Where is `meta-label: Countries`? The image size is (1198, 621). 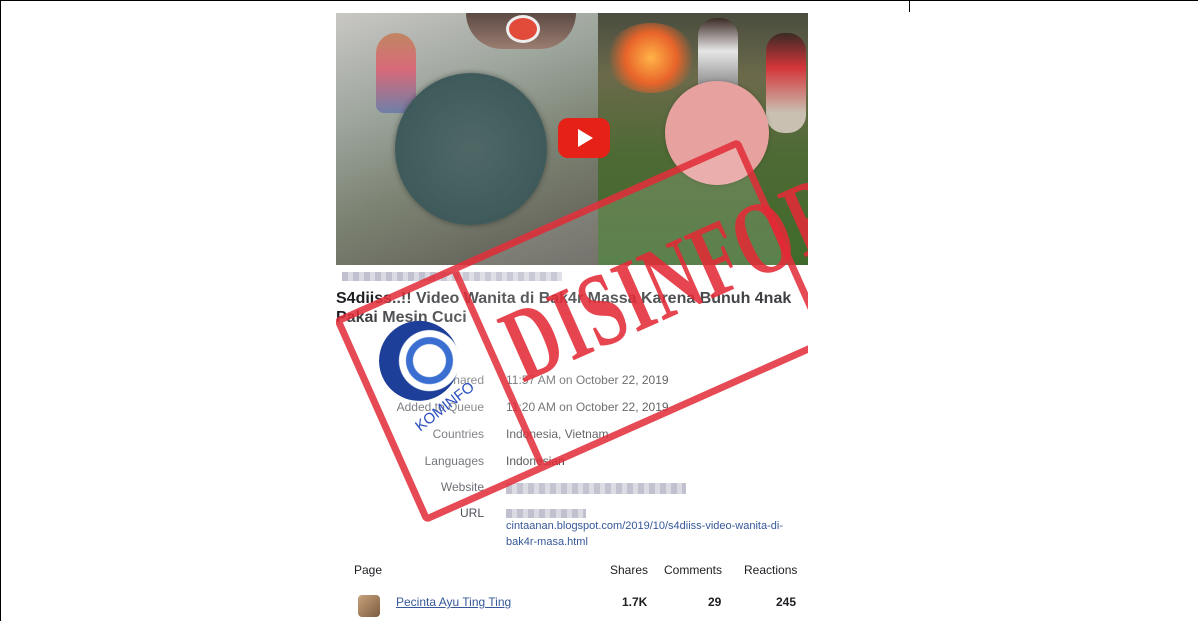 meta-label: Countries is located at coordinates (458, 434).